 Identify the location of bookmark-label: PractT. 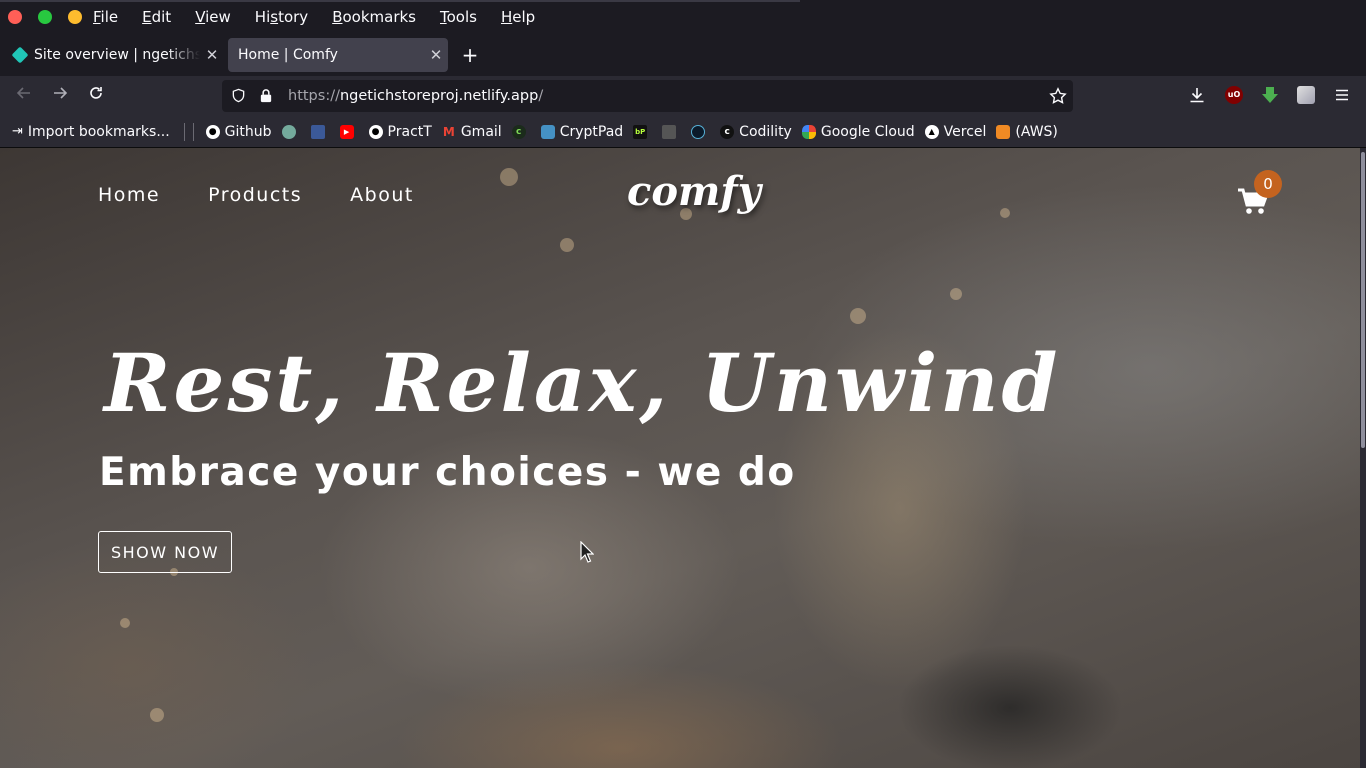
(409, 131).